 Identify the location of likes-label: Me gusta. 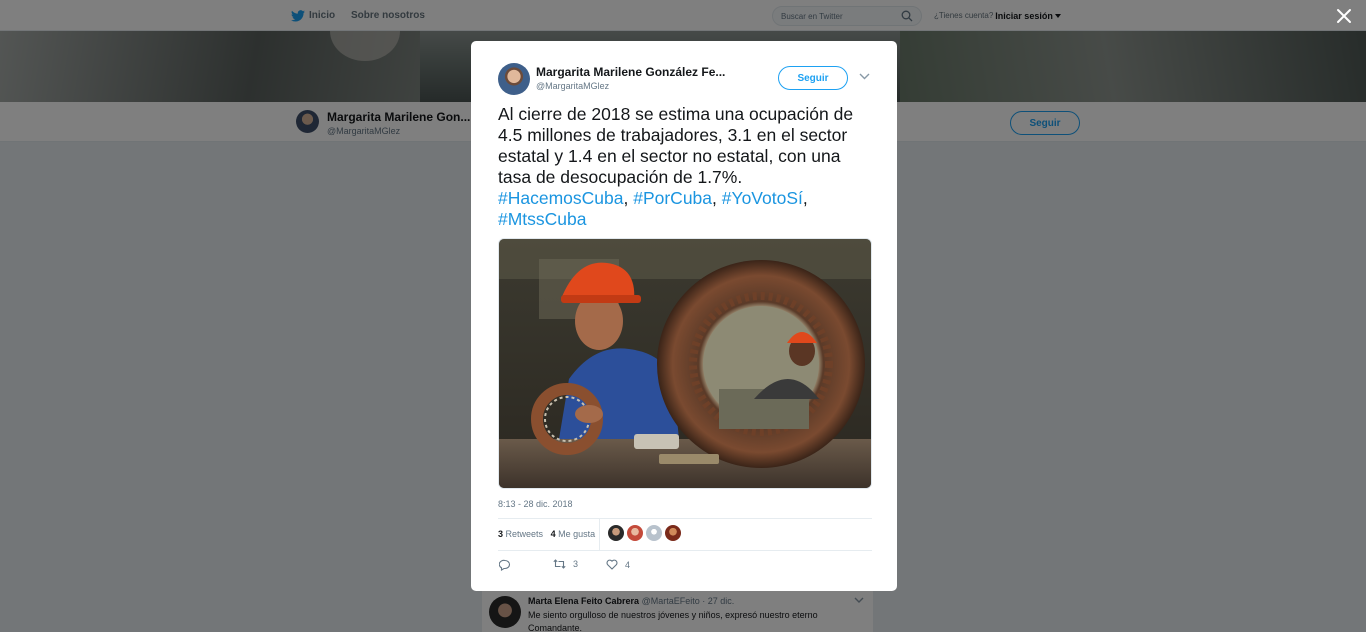
(576, 534).